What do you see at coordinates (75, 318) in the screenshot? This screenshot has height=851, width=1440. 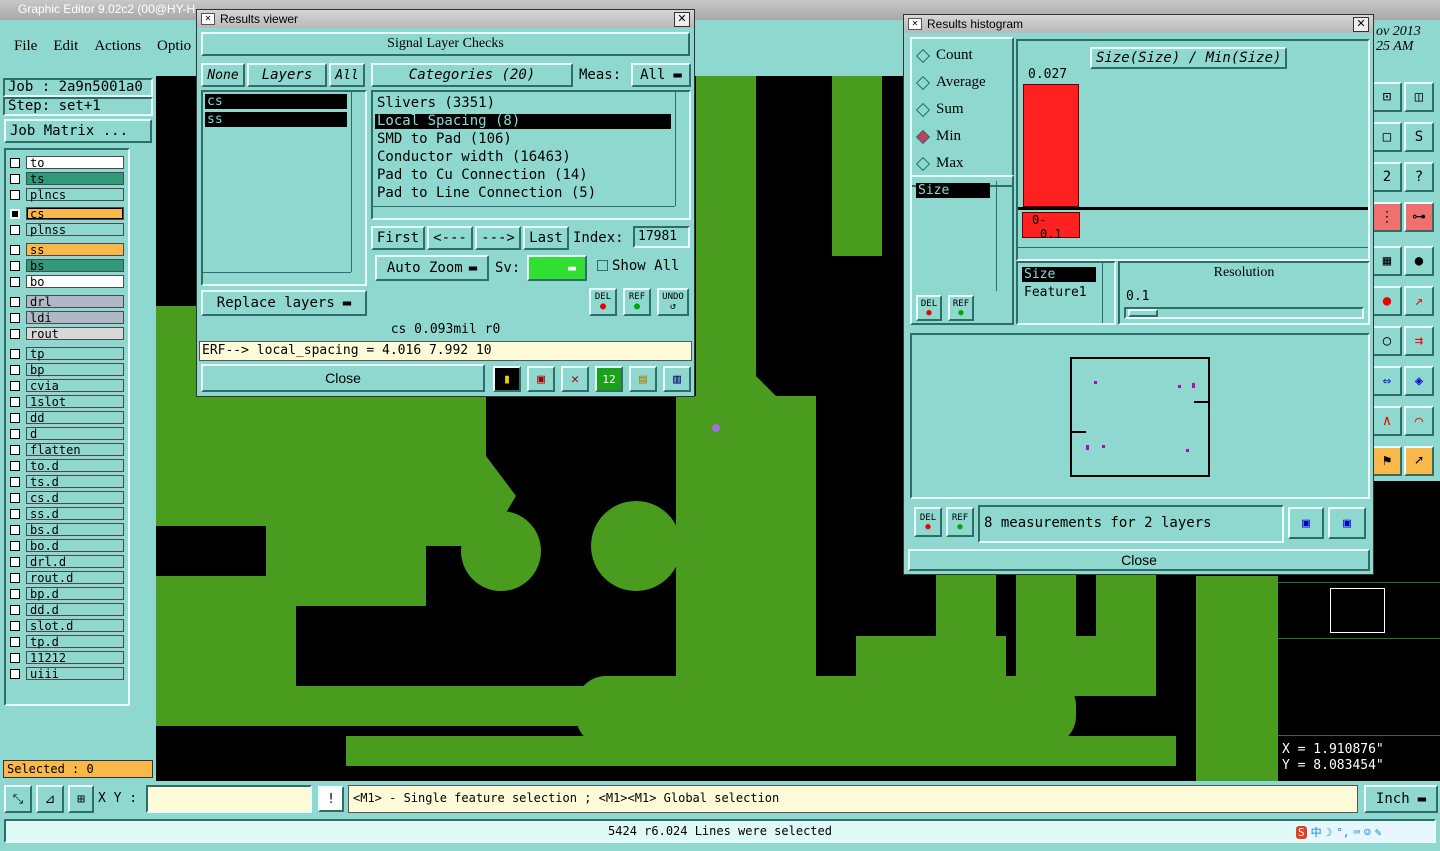 I see `layer-name: ldi` at bounding box center [75, 318].